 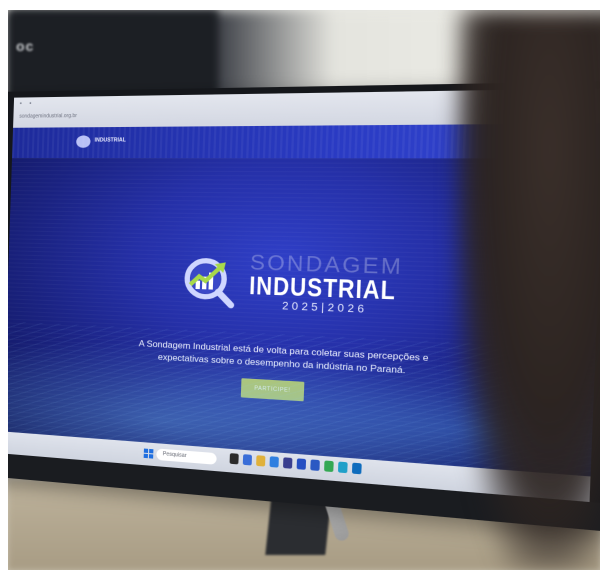 What do you see at coordinates (342, 467) in the screenshot?
I see `edge-icon` at bounding box center [342, 467].